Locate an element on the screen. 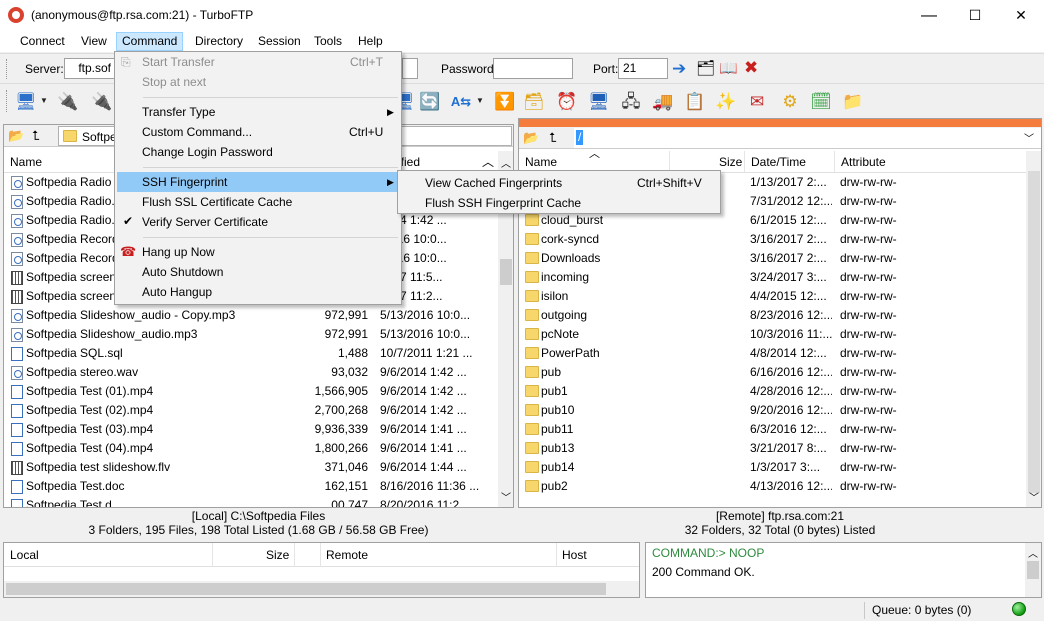 Image resolution: width=1044 pixels, height=621 pixels. remote-drive-icon: 📂 is located at coordinates (532, 138).